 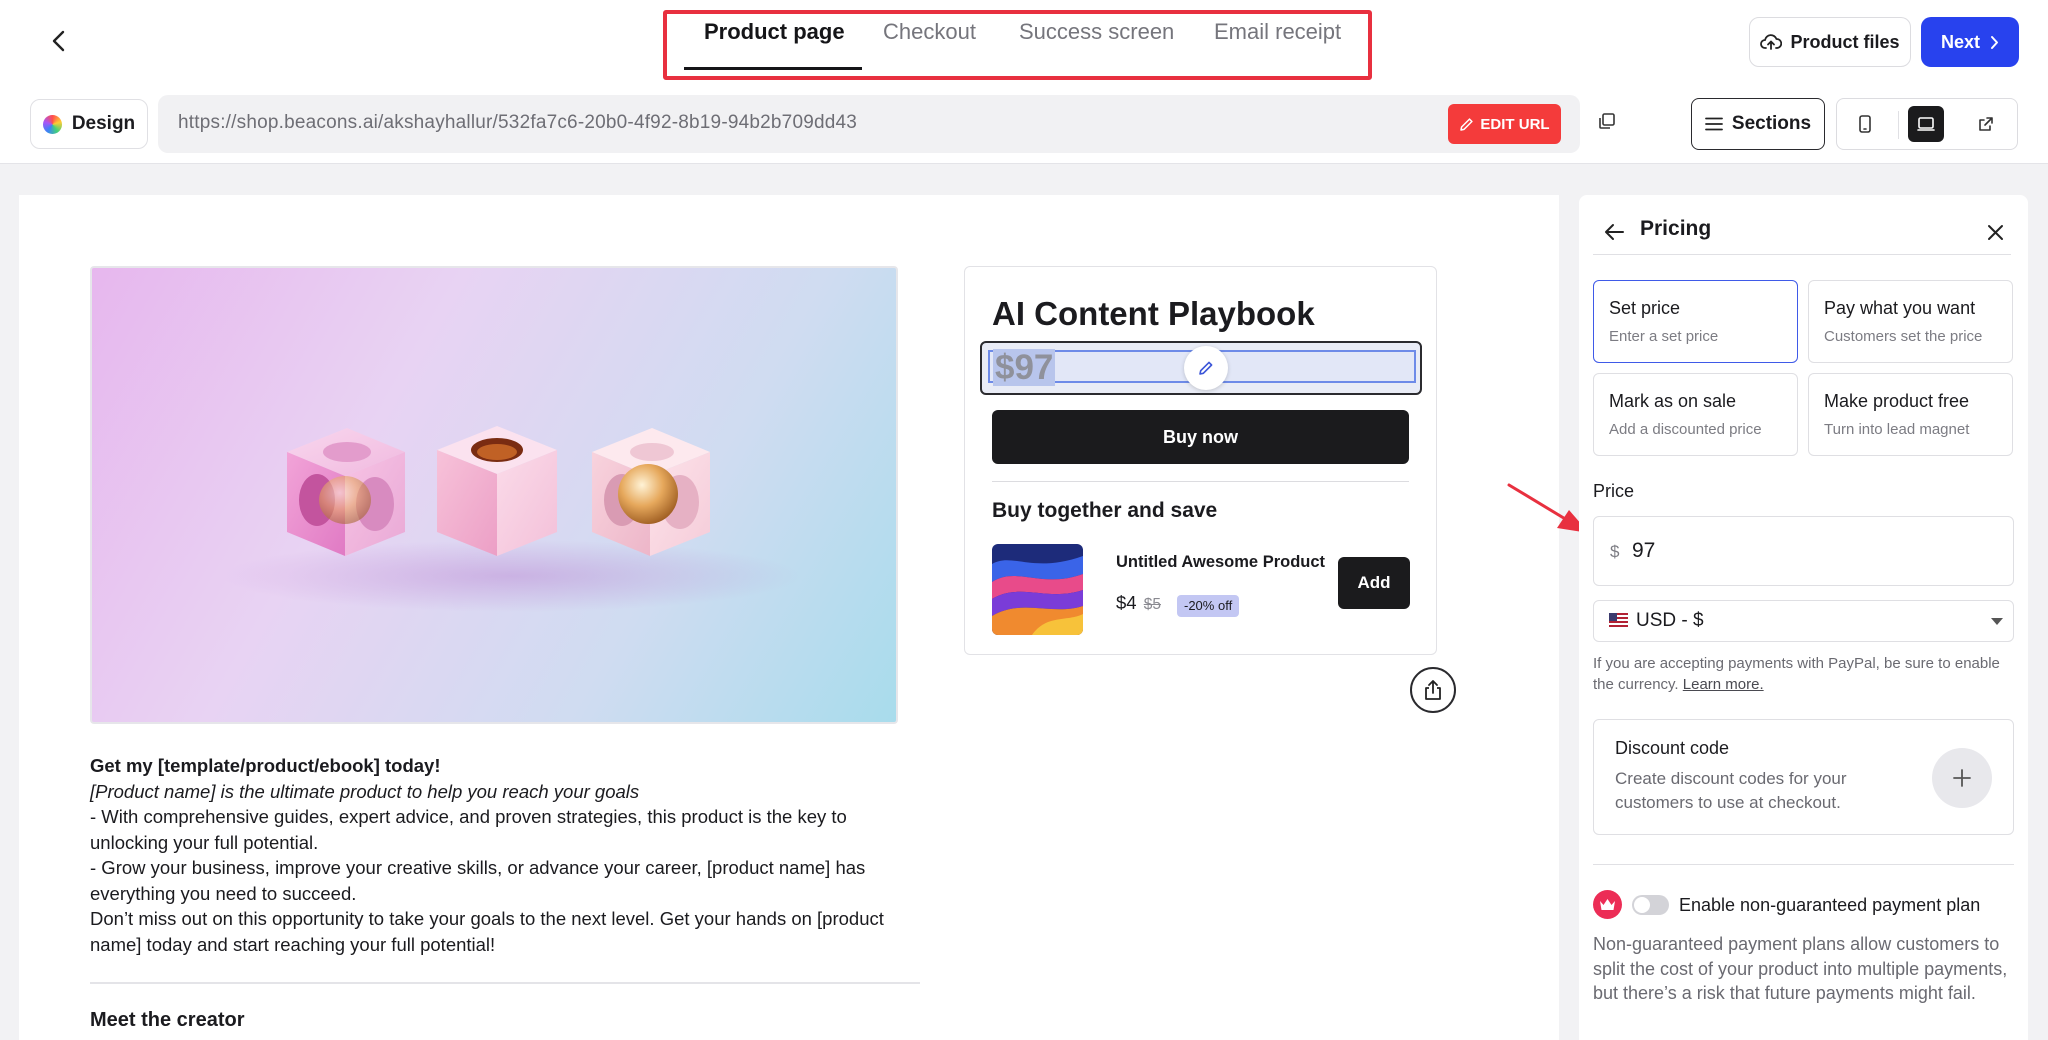 I want to click on laptop-icon, so click(x=1926, y=124).